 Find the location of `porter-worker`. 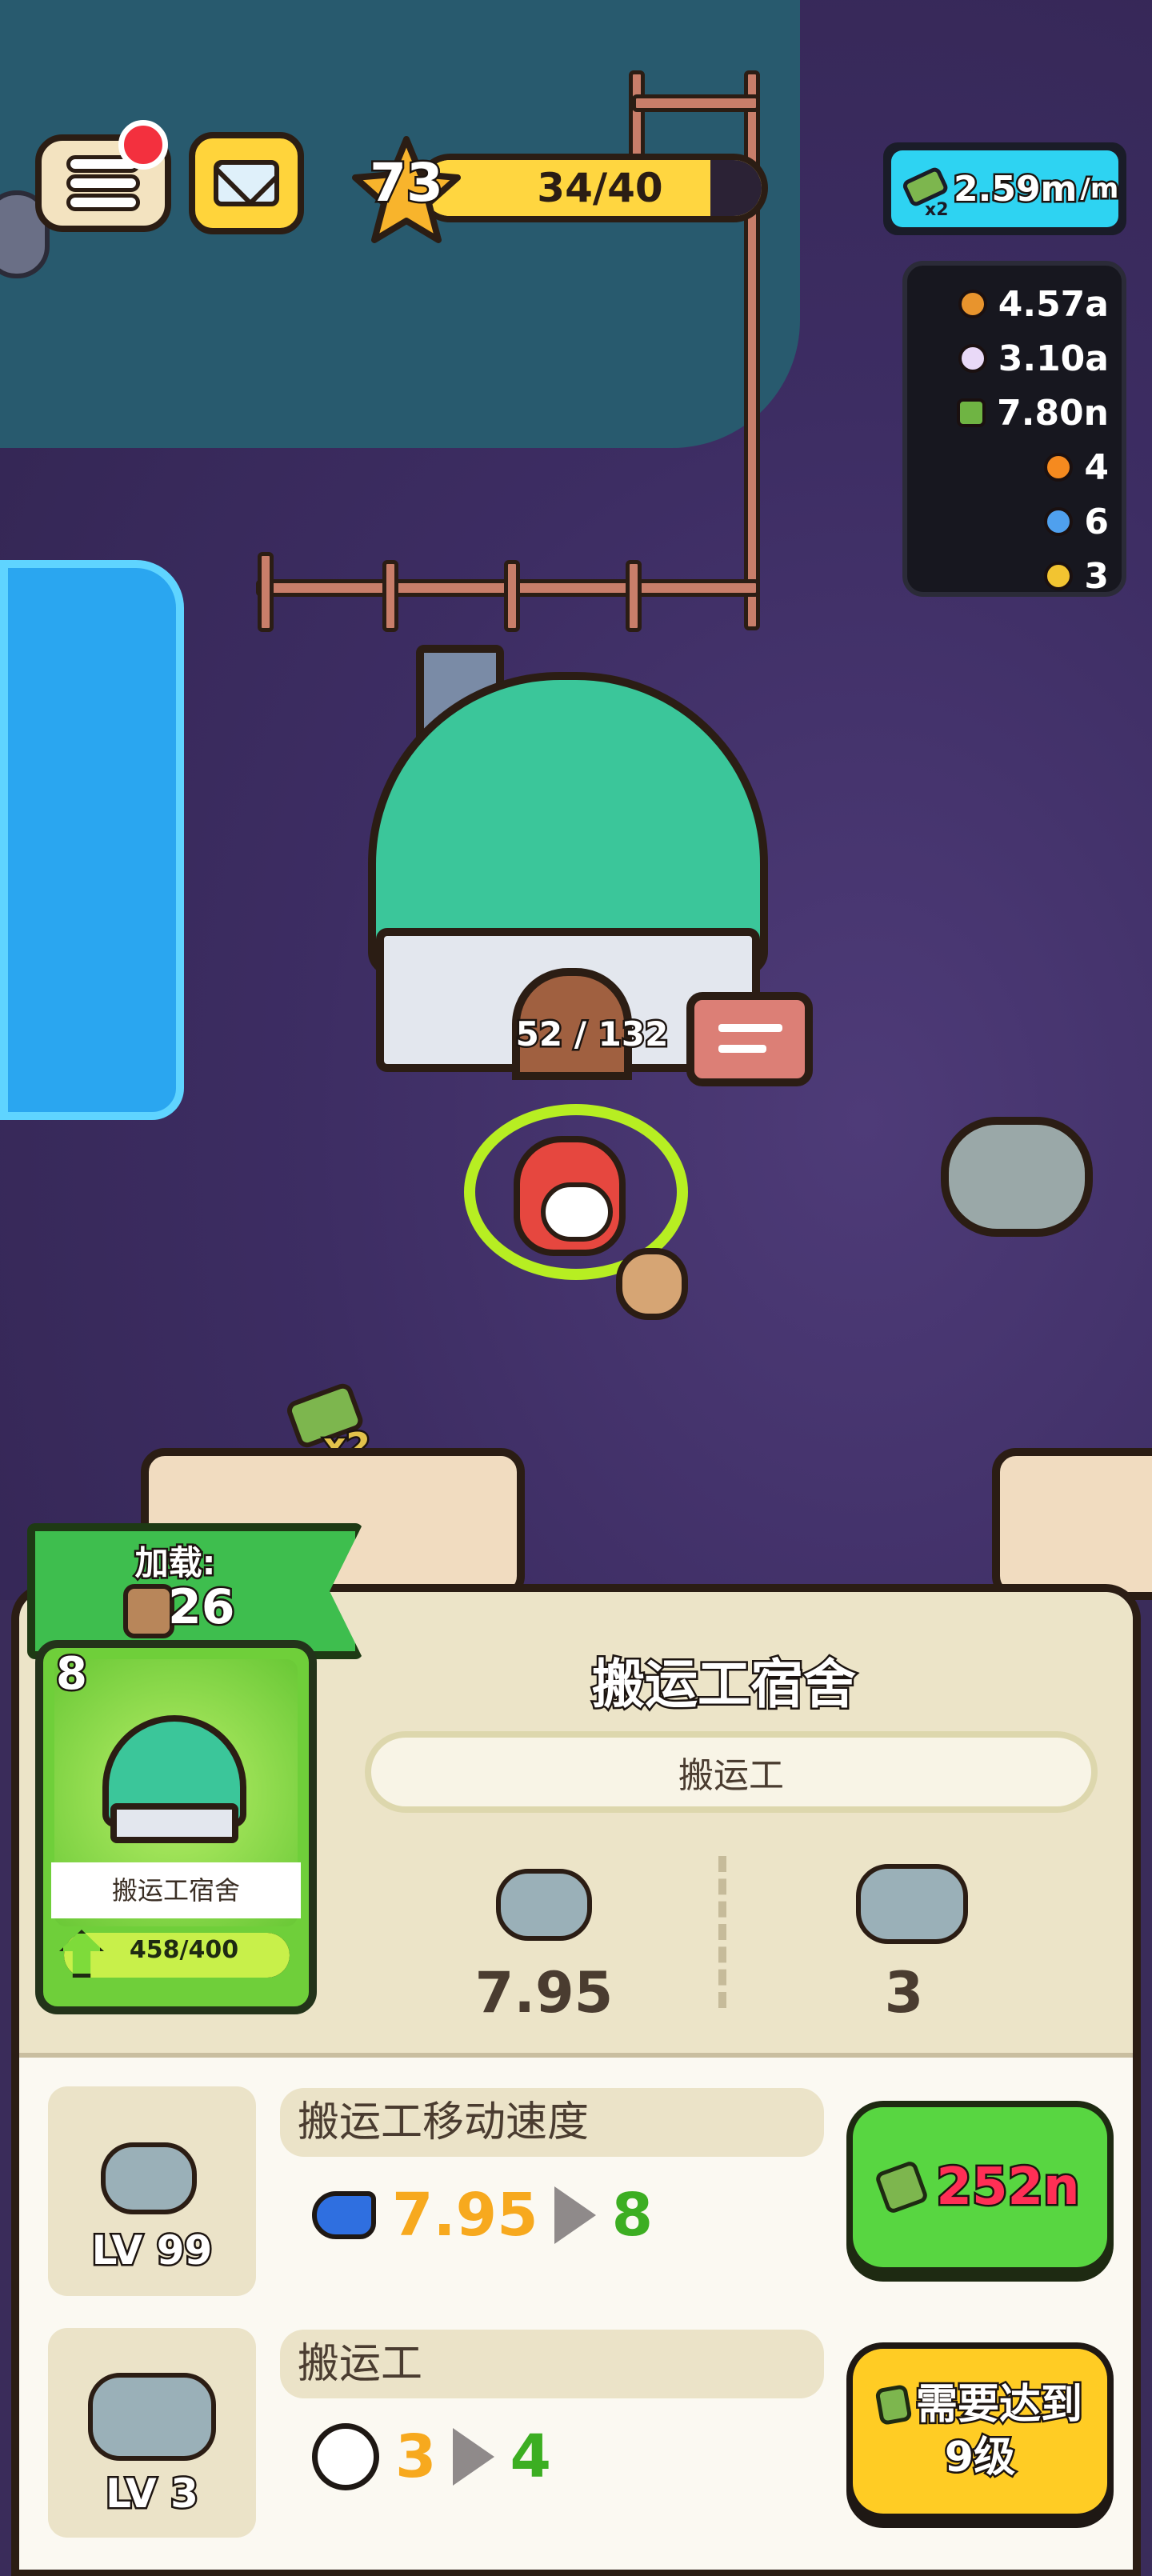

porter-worker is located at coordinates (1017, 1177).